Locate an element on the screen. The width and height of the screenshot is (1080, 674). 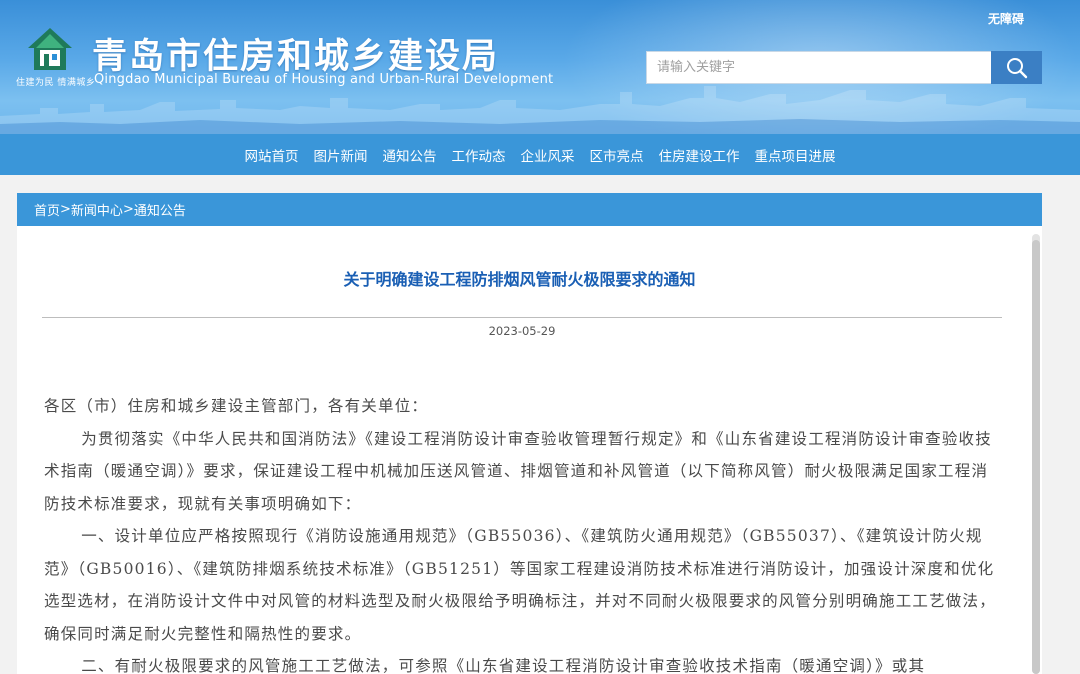
breadcrumb-news-center: 新闻中心 is located at coordinates (97, 209).